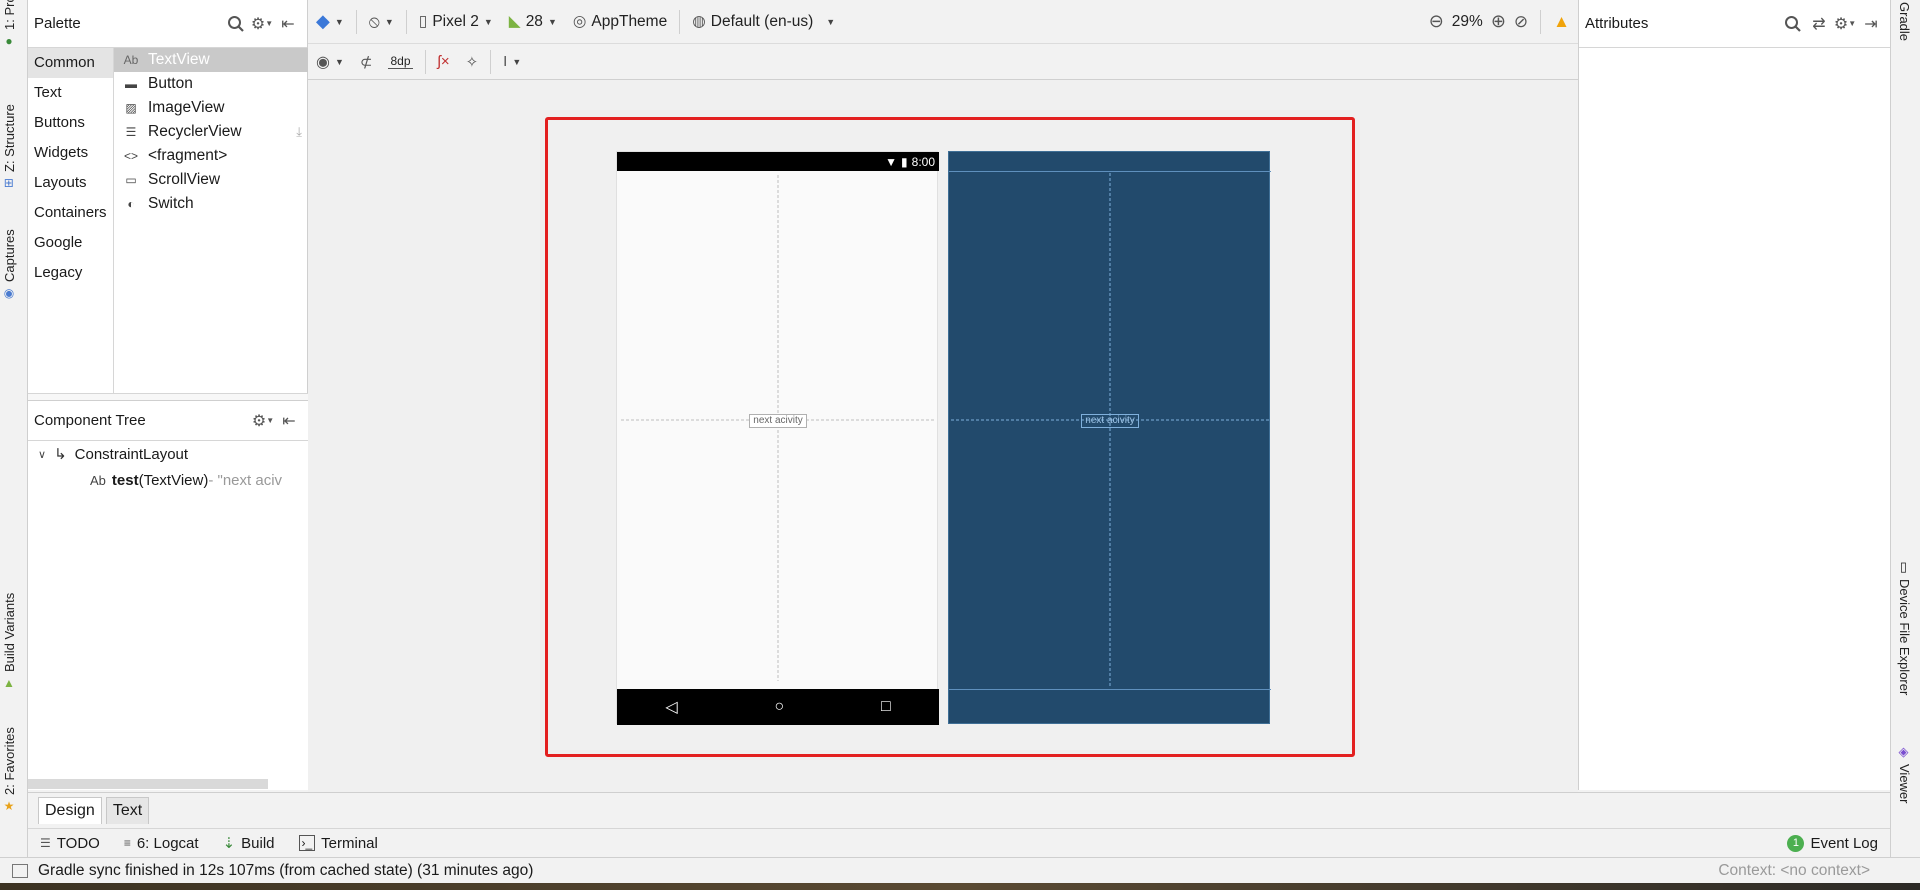 The height and width of the screenshot is (890, 1920). What do you see at coordinates (70, 843) in the screenshot?
I see `todo-tool-button: ☰ TODO` at bounding box center [70, 843].